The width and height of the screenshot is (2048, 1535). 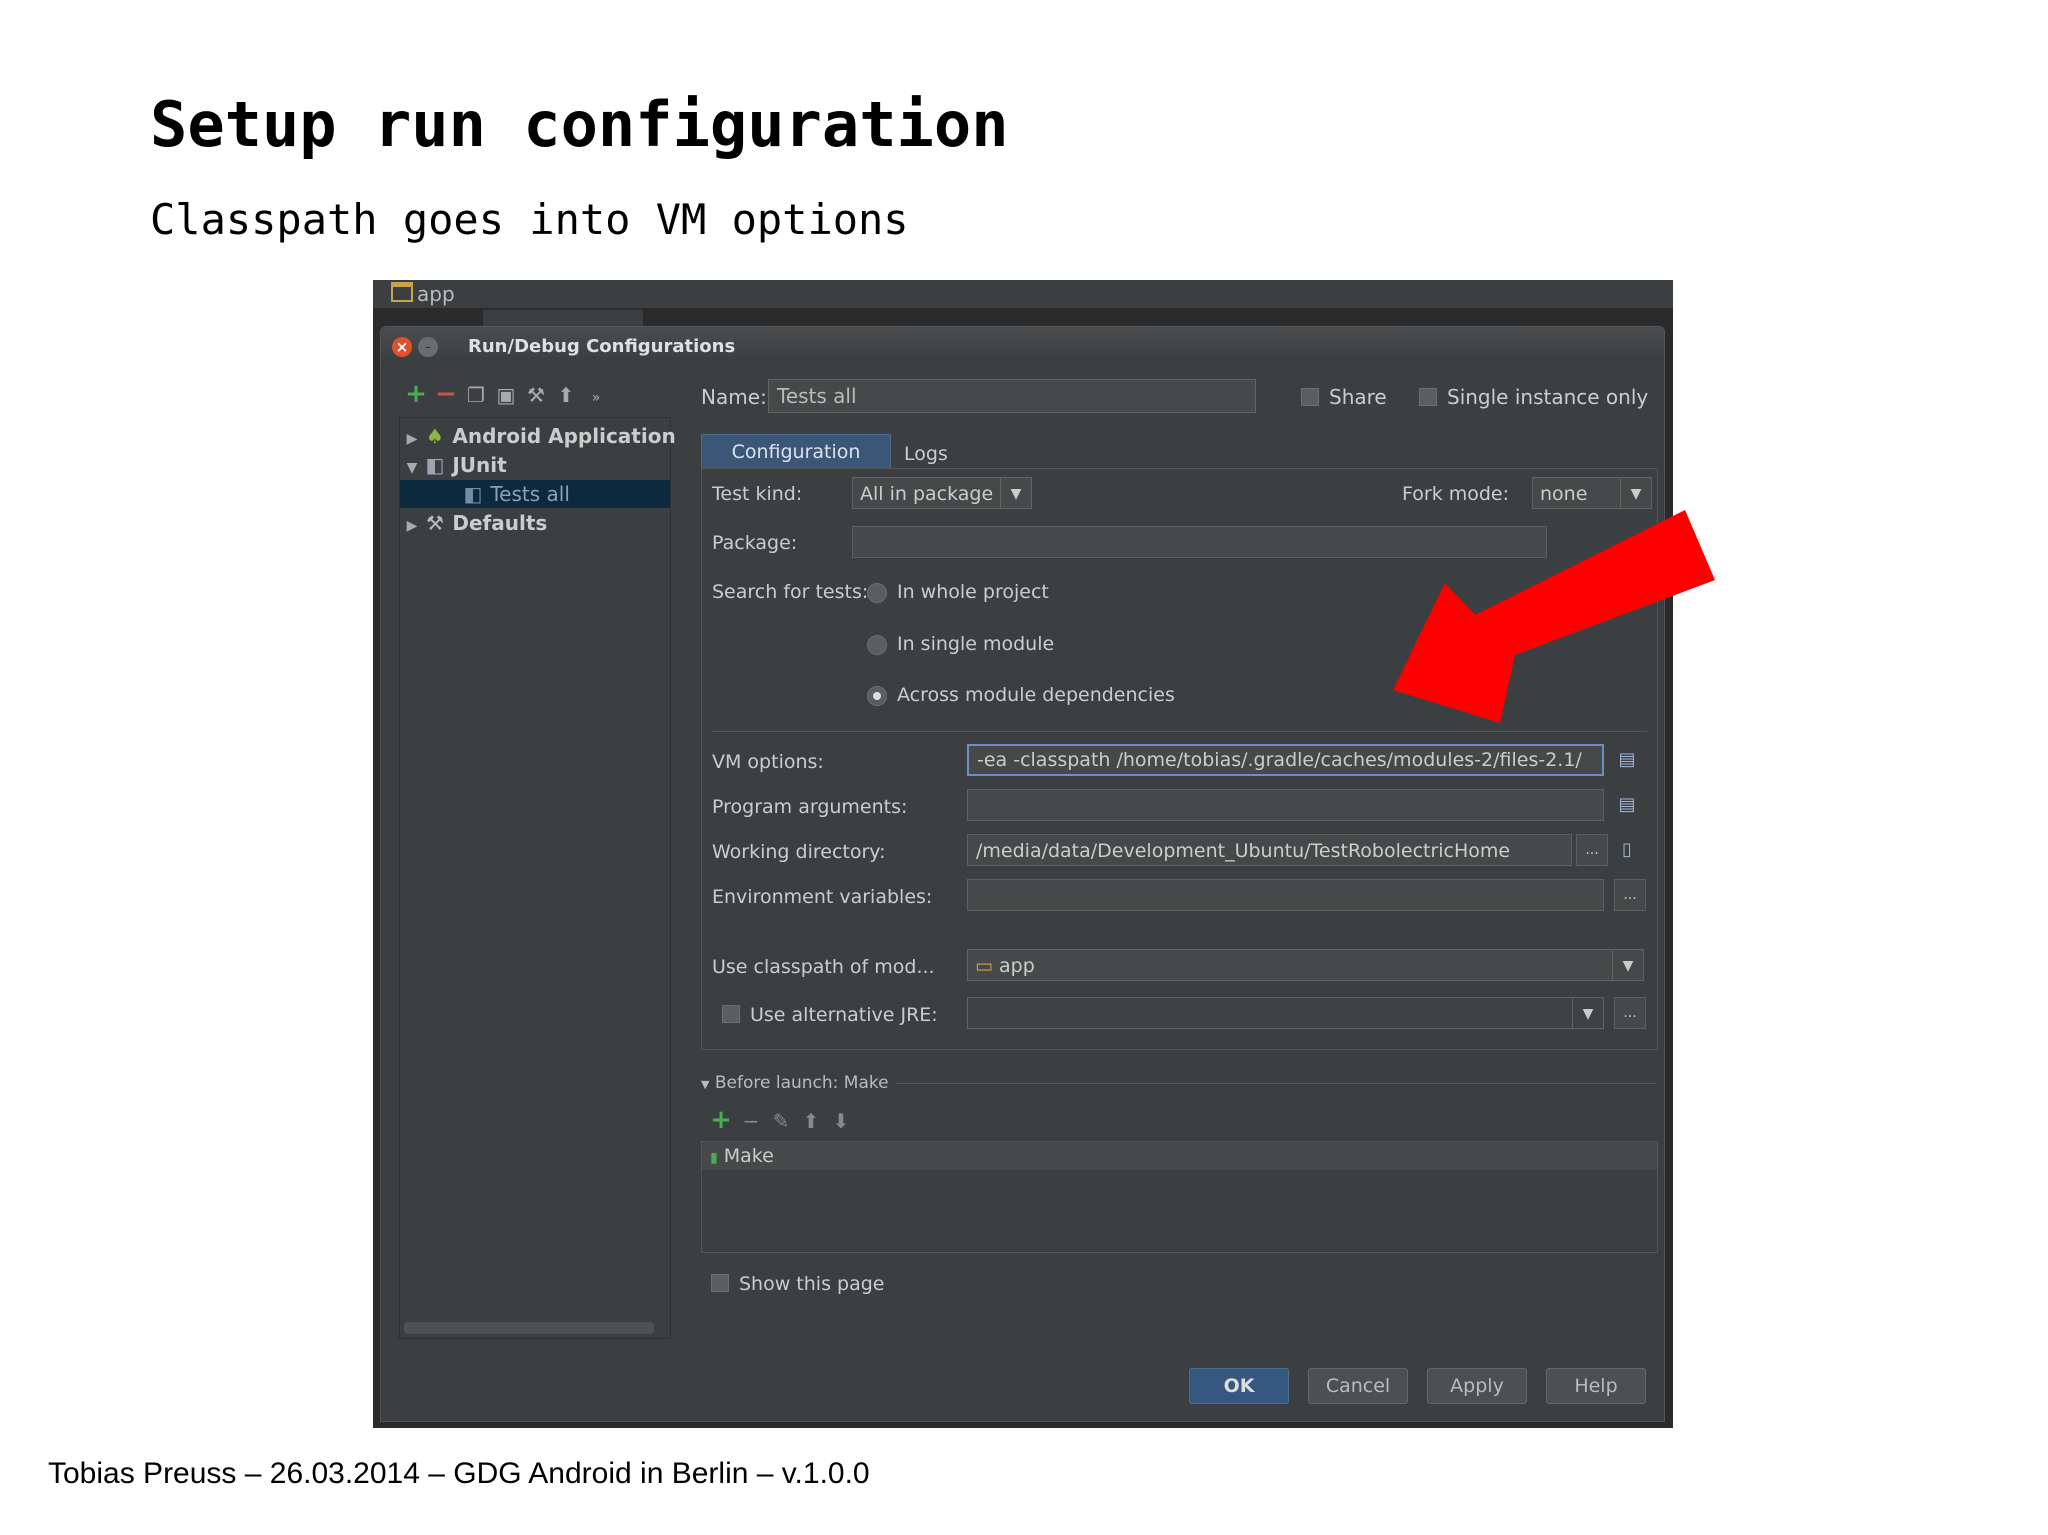 I want to click on share-label: Share, so click(x=1358, y=397).